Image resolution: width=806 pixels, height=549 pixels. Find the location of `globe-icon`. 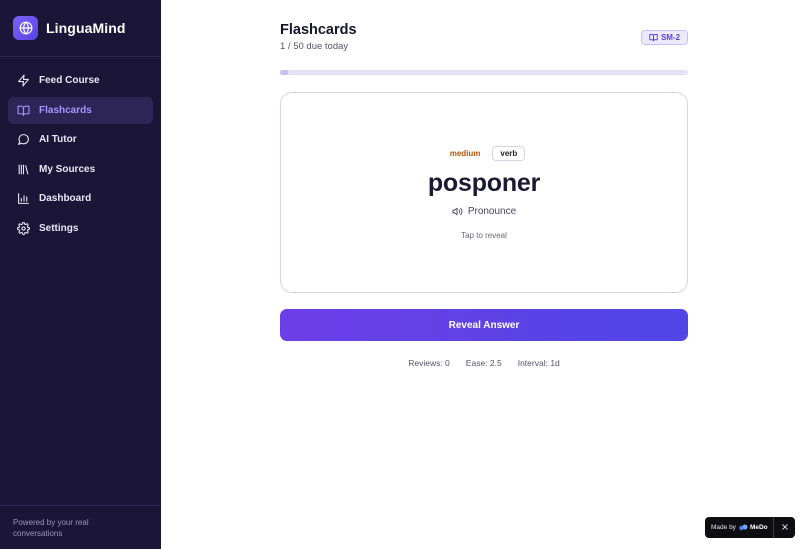

globe-icon is located at coordinates (25, 28).